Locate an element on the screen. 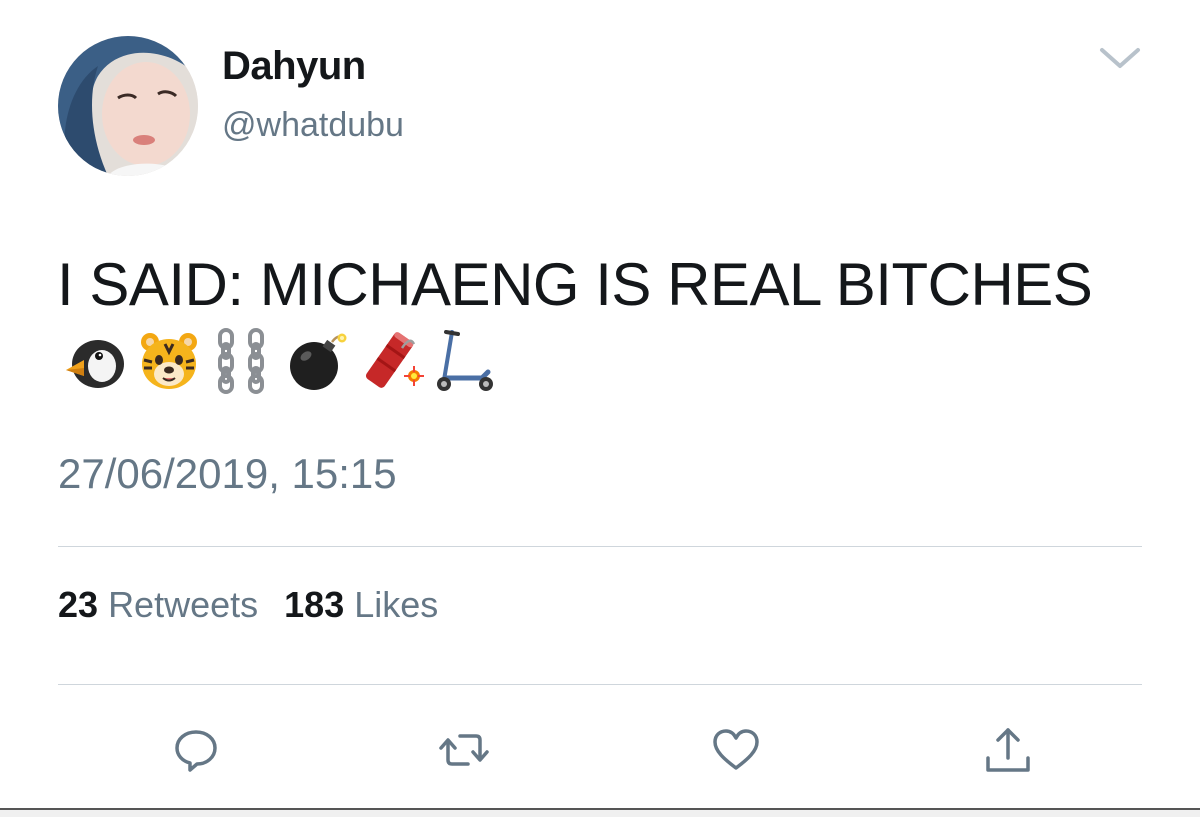 Image resolution: width=1200 pixels, height=817 pixels. chains-icon is located at coordinates (241, 361).